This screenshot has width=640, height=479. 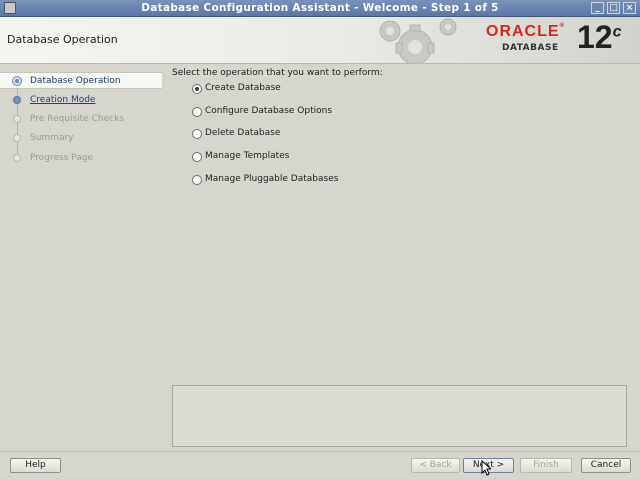 What do you see at coordinates (247, 156) in the screenshot?
I see `option-label: Manage Templates` at bounding box center [247, 156].